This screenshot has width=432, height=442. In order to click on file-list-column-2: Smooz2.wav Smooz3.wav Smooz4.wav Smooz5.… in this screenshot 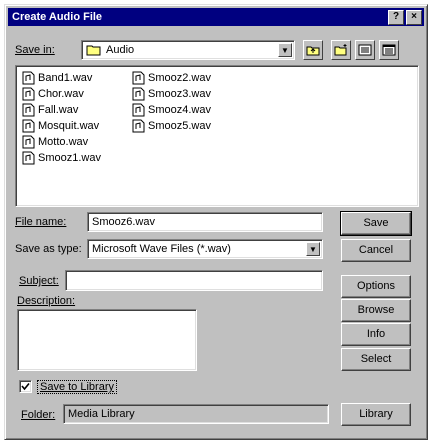, I will do `click(171, 102)`.